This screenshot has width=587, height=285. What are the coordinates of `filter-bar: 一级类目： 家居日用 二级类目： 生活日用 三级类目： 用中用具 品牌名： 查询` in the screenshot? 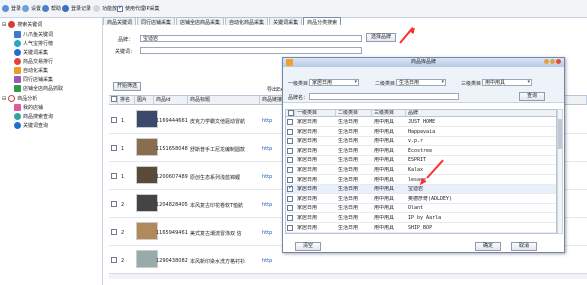 It's located at (423, 85).